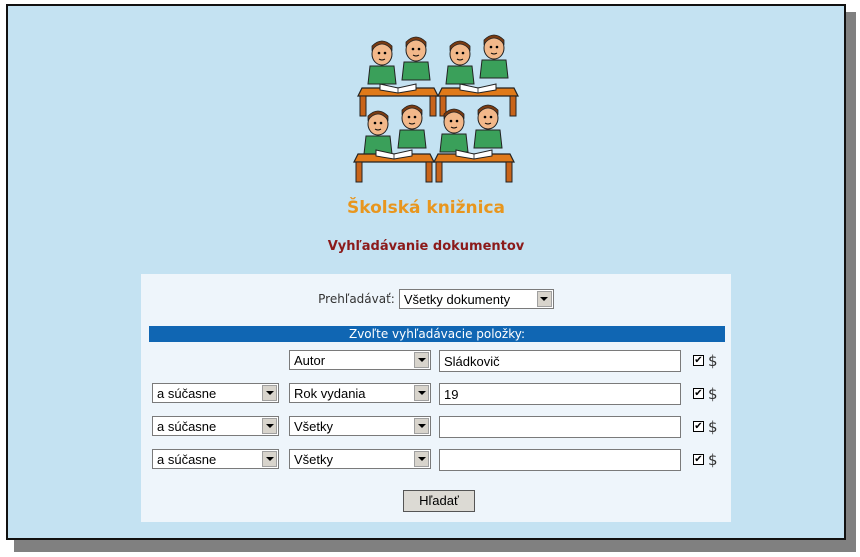 The height and width of the screenshot is (557, 860). I want to click on students-reading-logo-icon, so click(436, 108).